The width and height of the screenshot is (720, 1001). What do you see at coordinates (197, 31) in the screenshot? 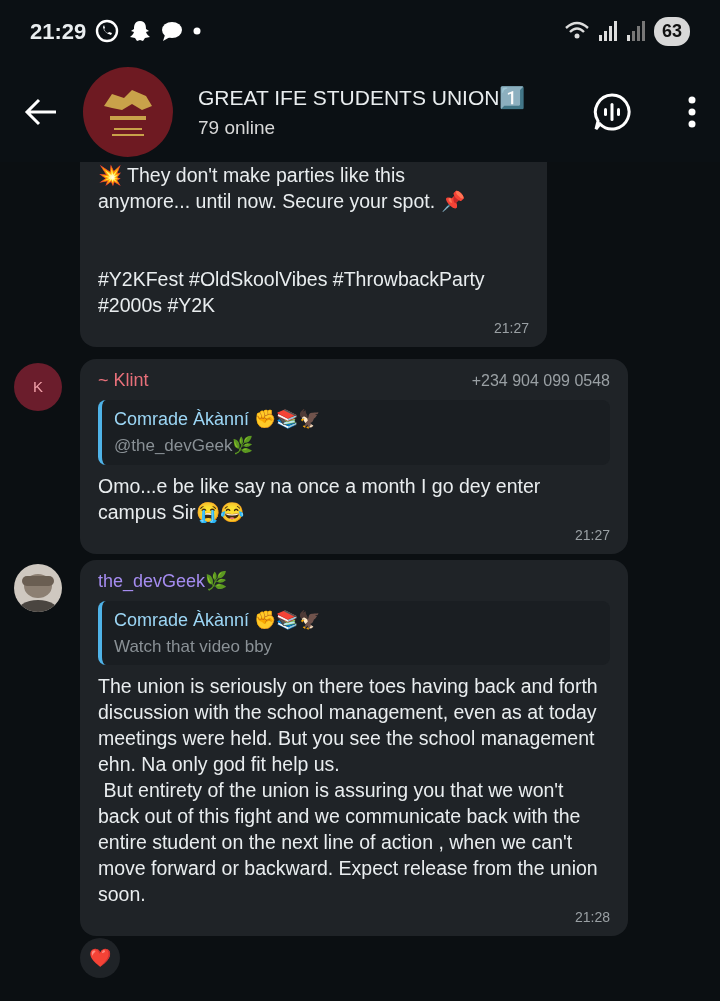
I see `dot-icon` at bounding box center [197, 31].